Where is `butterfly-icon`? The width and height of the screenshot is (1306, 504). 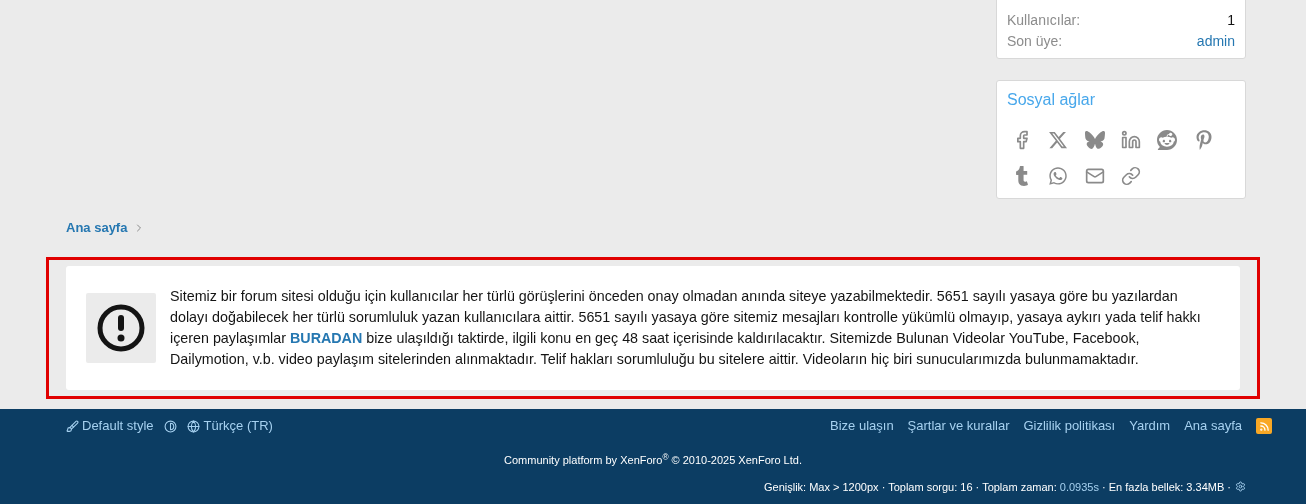
butterfly-icon is located at coordinates (1094, 140).